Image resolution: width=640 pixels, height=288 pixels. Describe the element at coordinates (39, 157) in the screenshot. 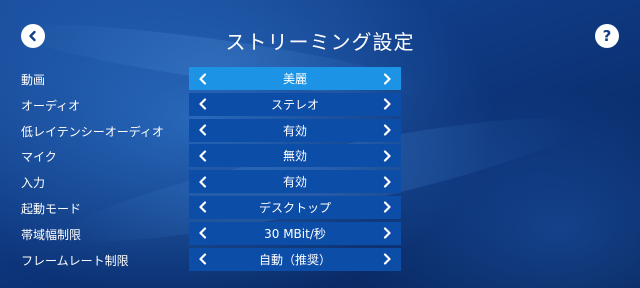

I see `setting-label: マイク` at that location.